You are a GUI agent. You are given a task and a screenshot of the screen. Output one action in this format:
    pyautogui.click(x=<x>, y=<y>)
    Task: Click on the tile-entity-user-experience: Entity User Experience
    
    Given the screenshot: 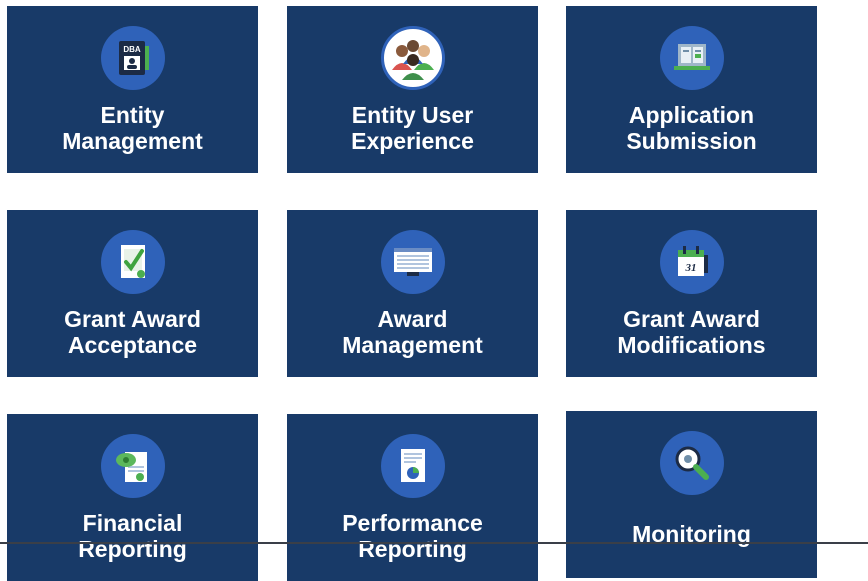 What is the action you would take?
    pyautogui.click(x=412, y=89)
    